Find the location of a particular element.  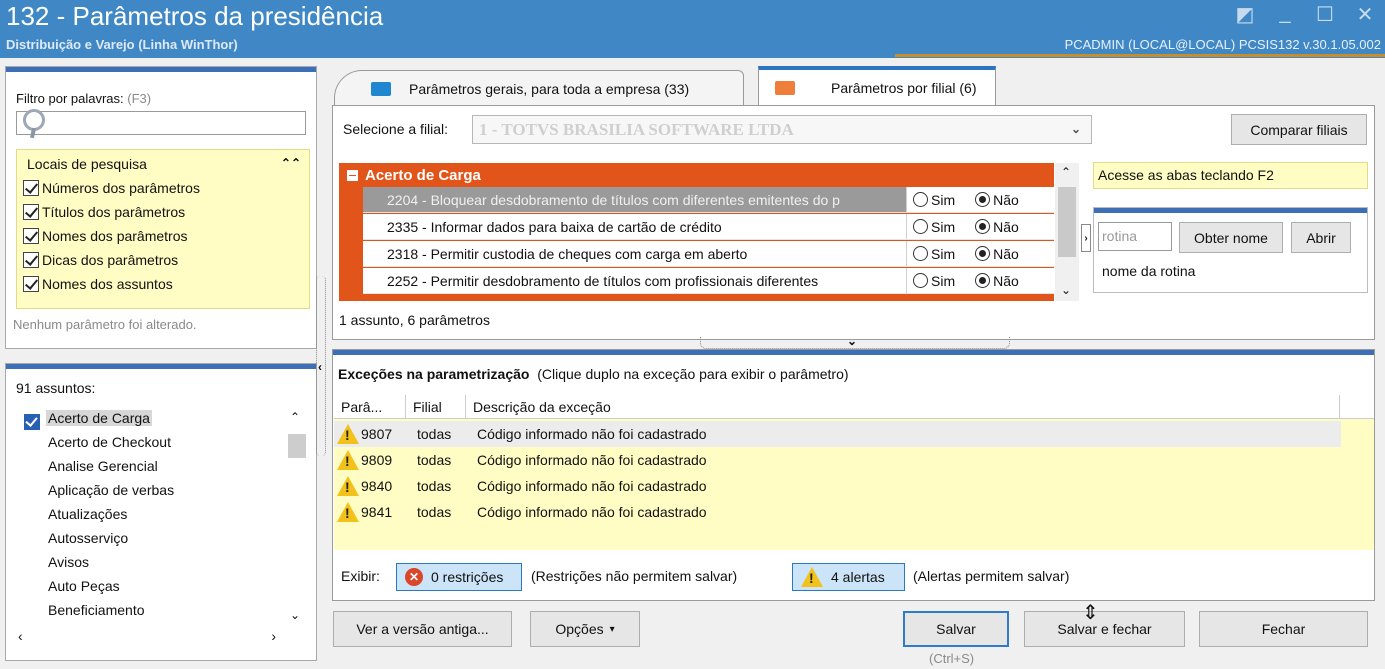

search-input is located at coordinates (161, 122).